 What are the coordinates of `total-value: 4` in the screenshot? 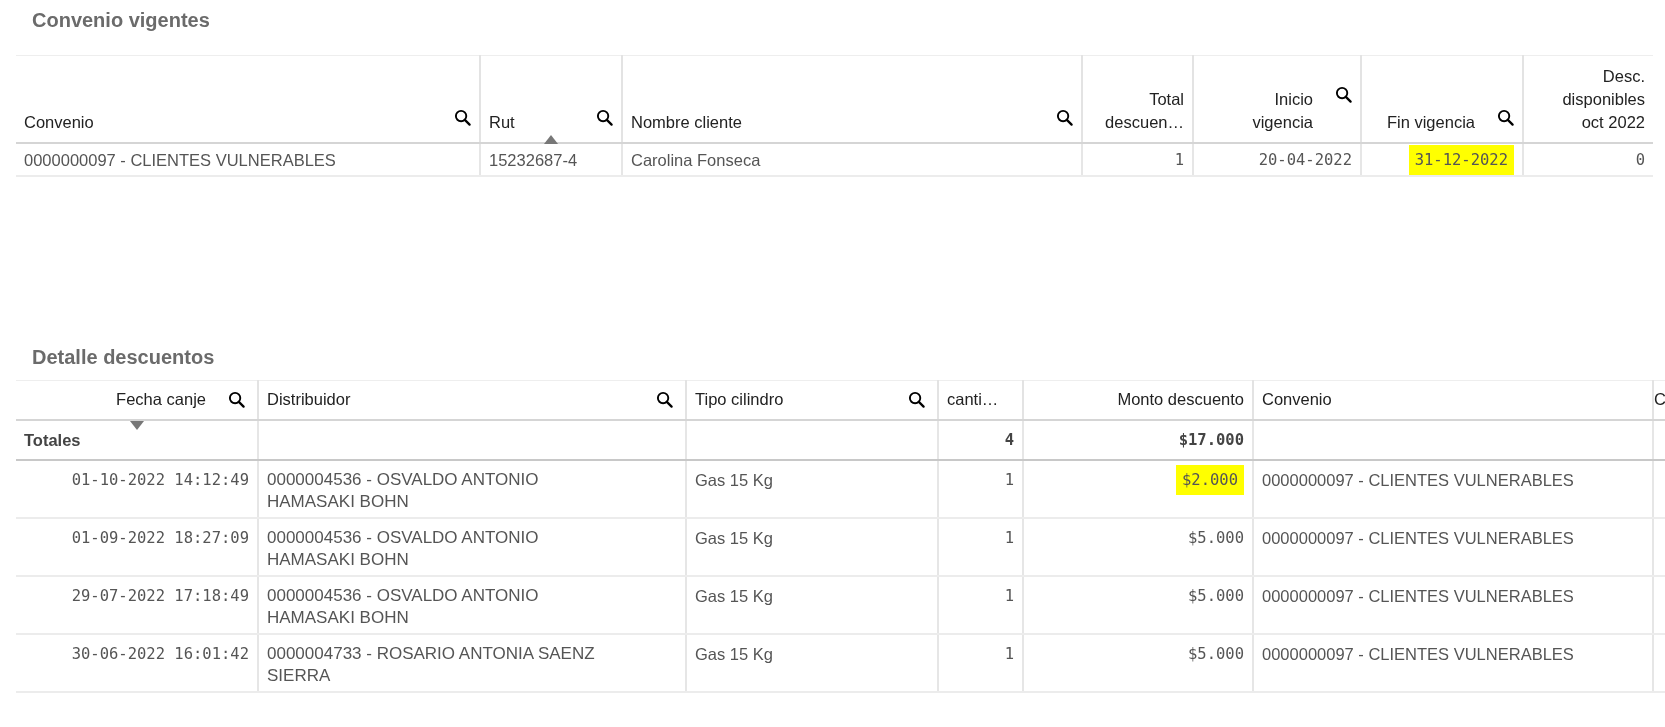 It's located at (1009, 440).